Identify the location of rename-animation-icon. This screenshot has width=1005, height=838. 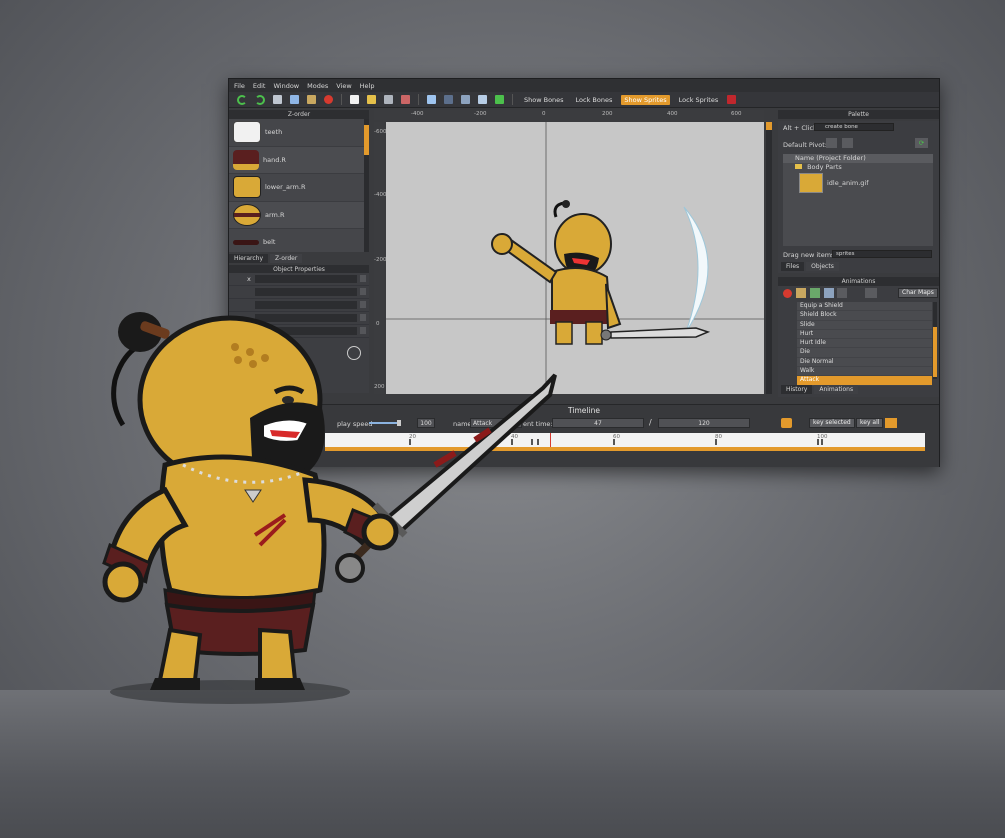
(829, 293).